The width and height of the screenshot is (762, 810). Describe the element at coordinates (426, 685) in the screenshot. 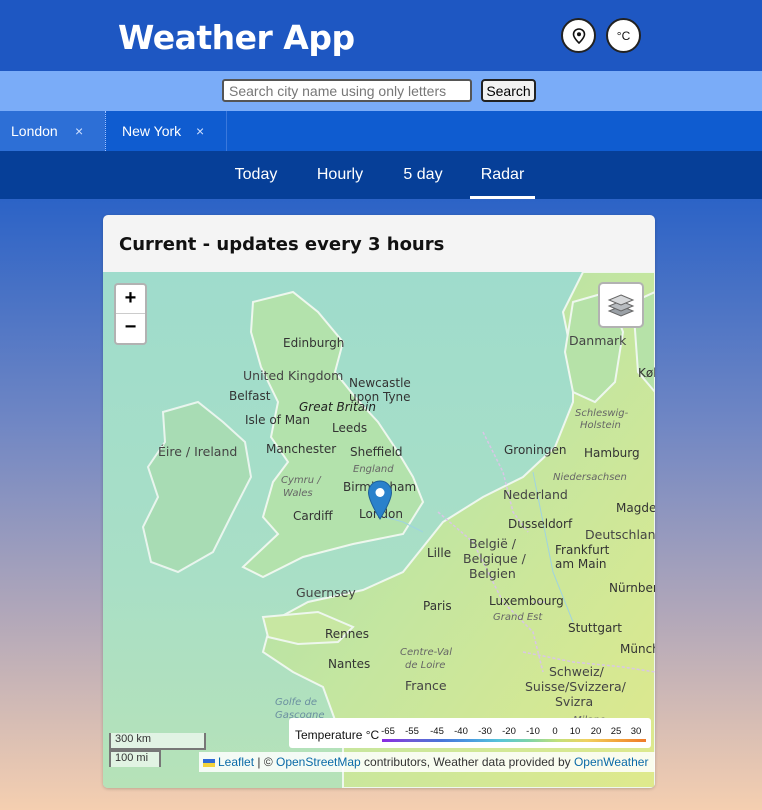

I see `map-label: France` at that location.